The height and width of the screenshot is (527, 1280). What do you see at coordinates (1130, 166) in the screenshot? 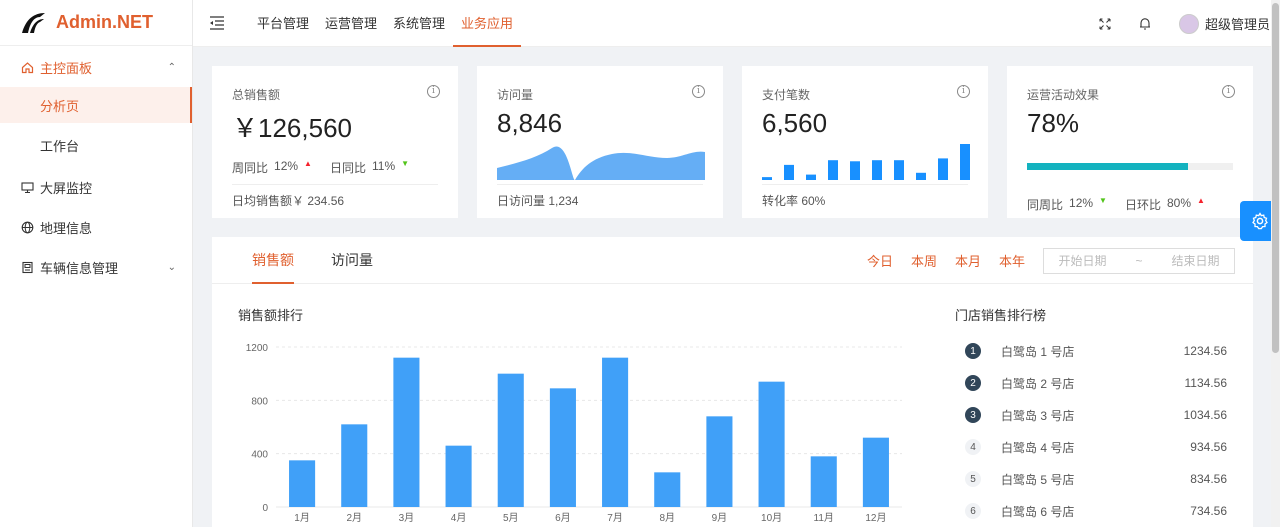
I see `progress-track` at bounding box center [1130, 166].